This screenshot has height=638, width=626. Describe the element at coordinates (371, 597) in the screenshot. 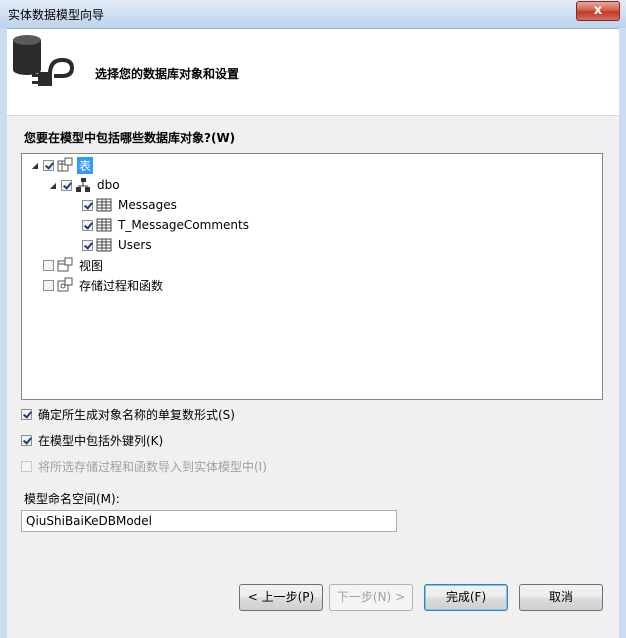

I see `next-button: 下一步(N) >` at that location.